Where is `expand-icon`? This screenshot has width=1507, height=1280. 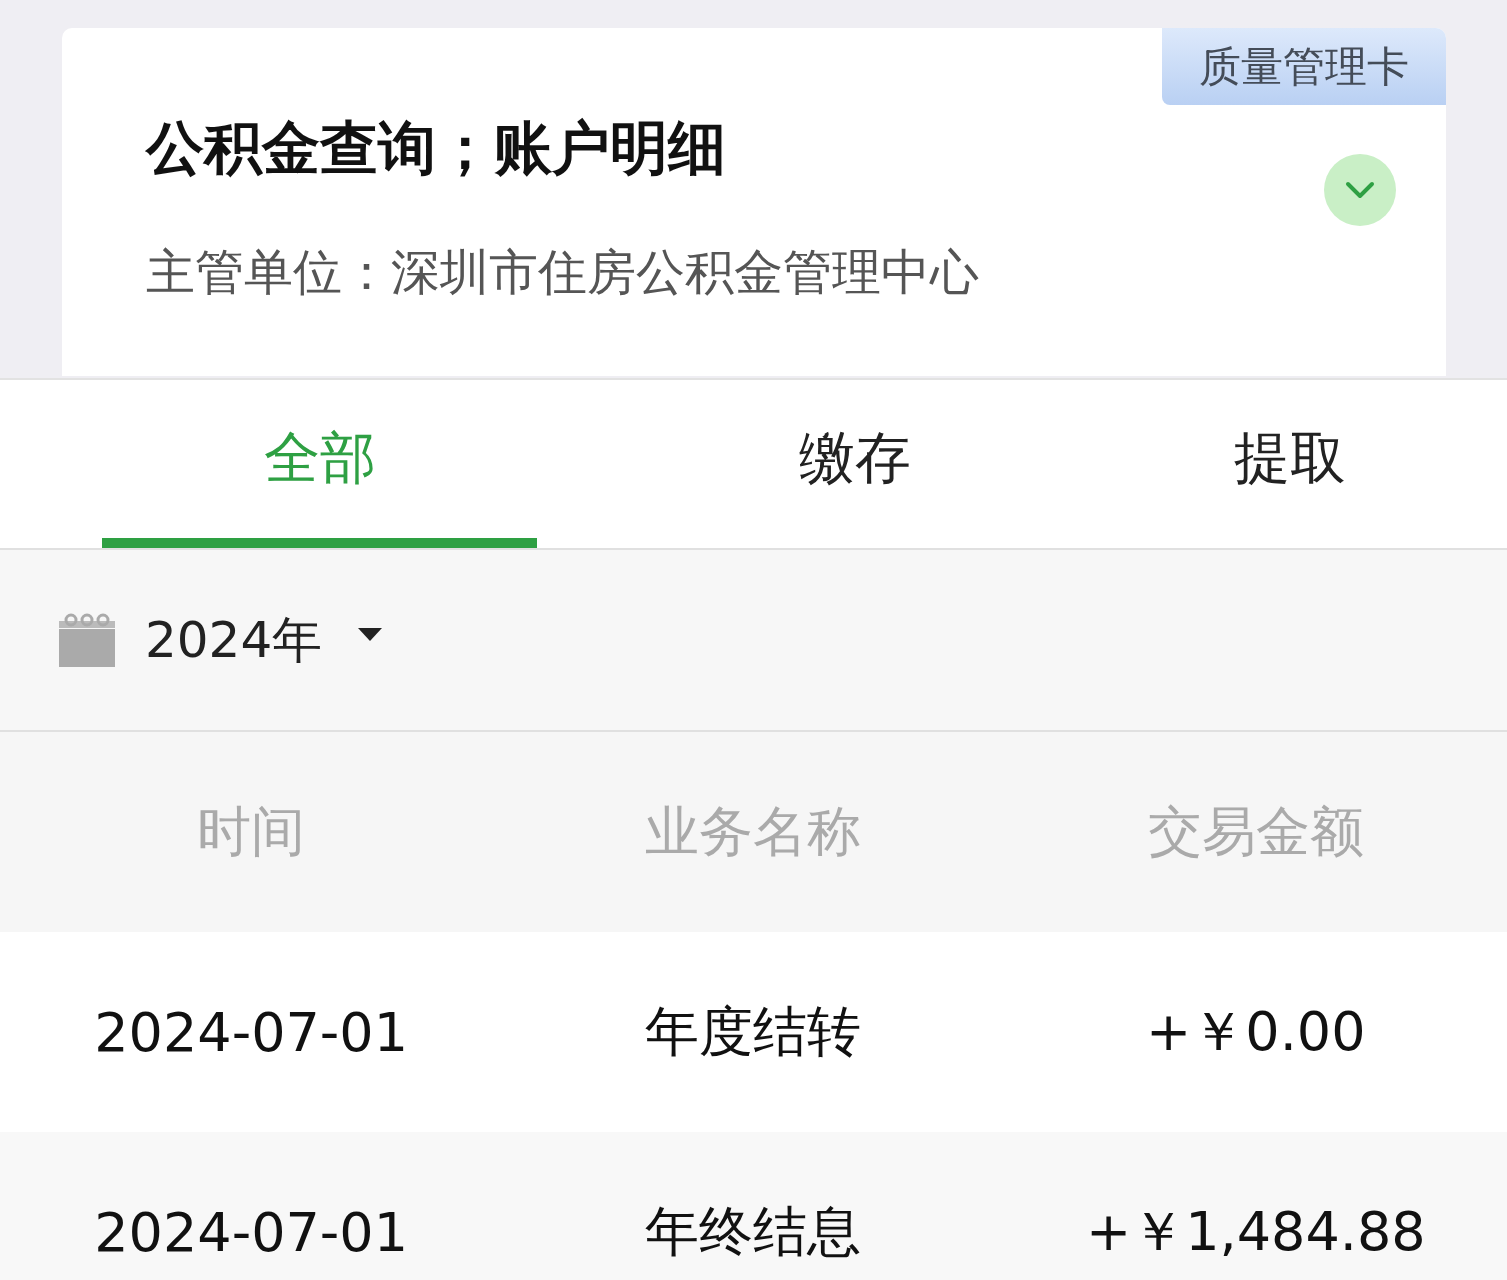
expand-icon is located at coordinates (1360, 190).